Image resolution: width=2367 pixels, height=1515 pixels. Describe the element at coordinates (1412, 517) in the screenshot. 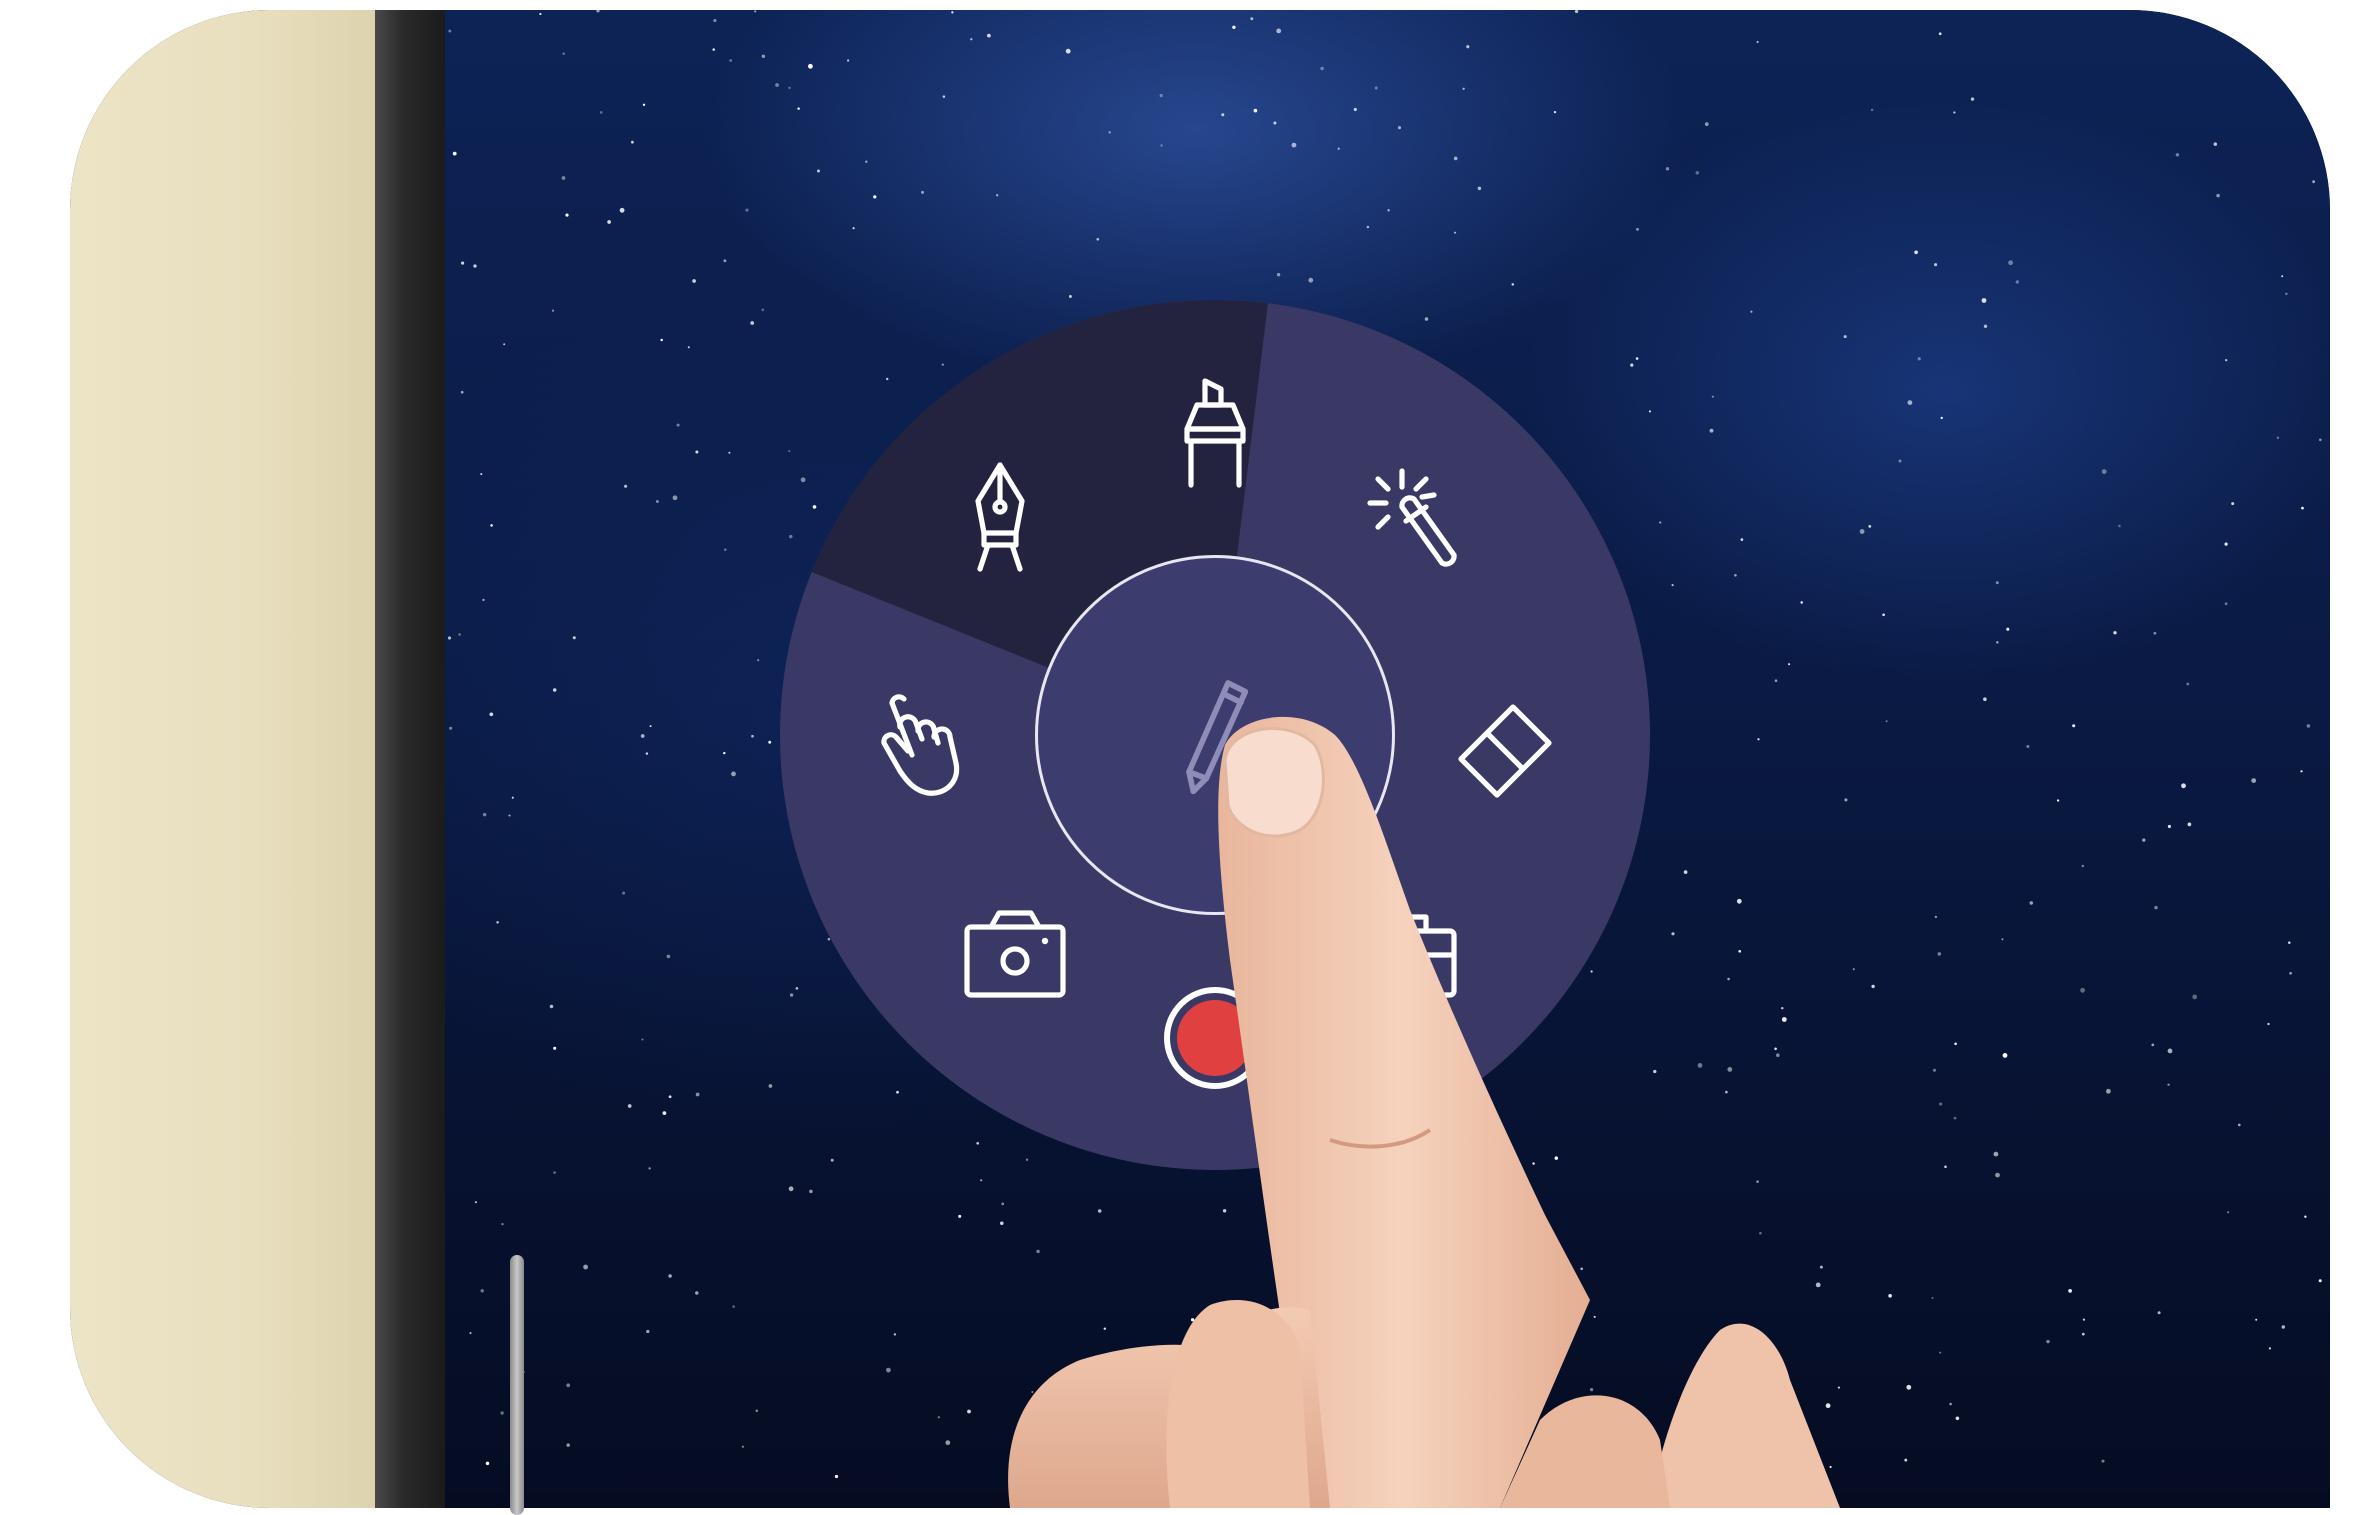

I see `magic-wand-icon` at that location.